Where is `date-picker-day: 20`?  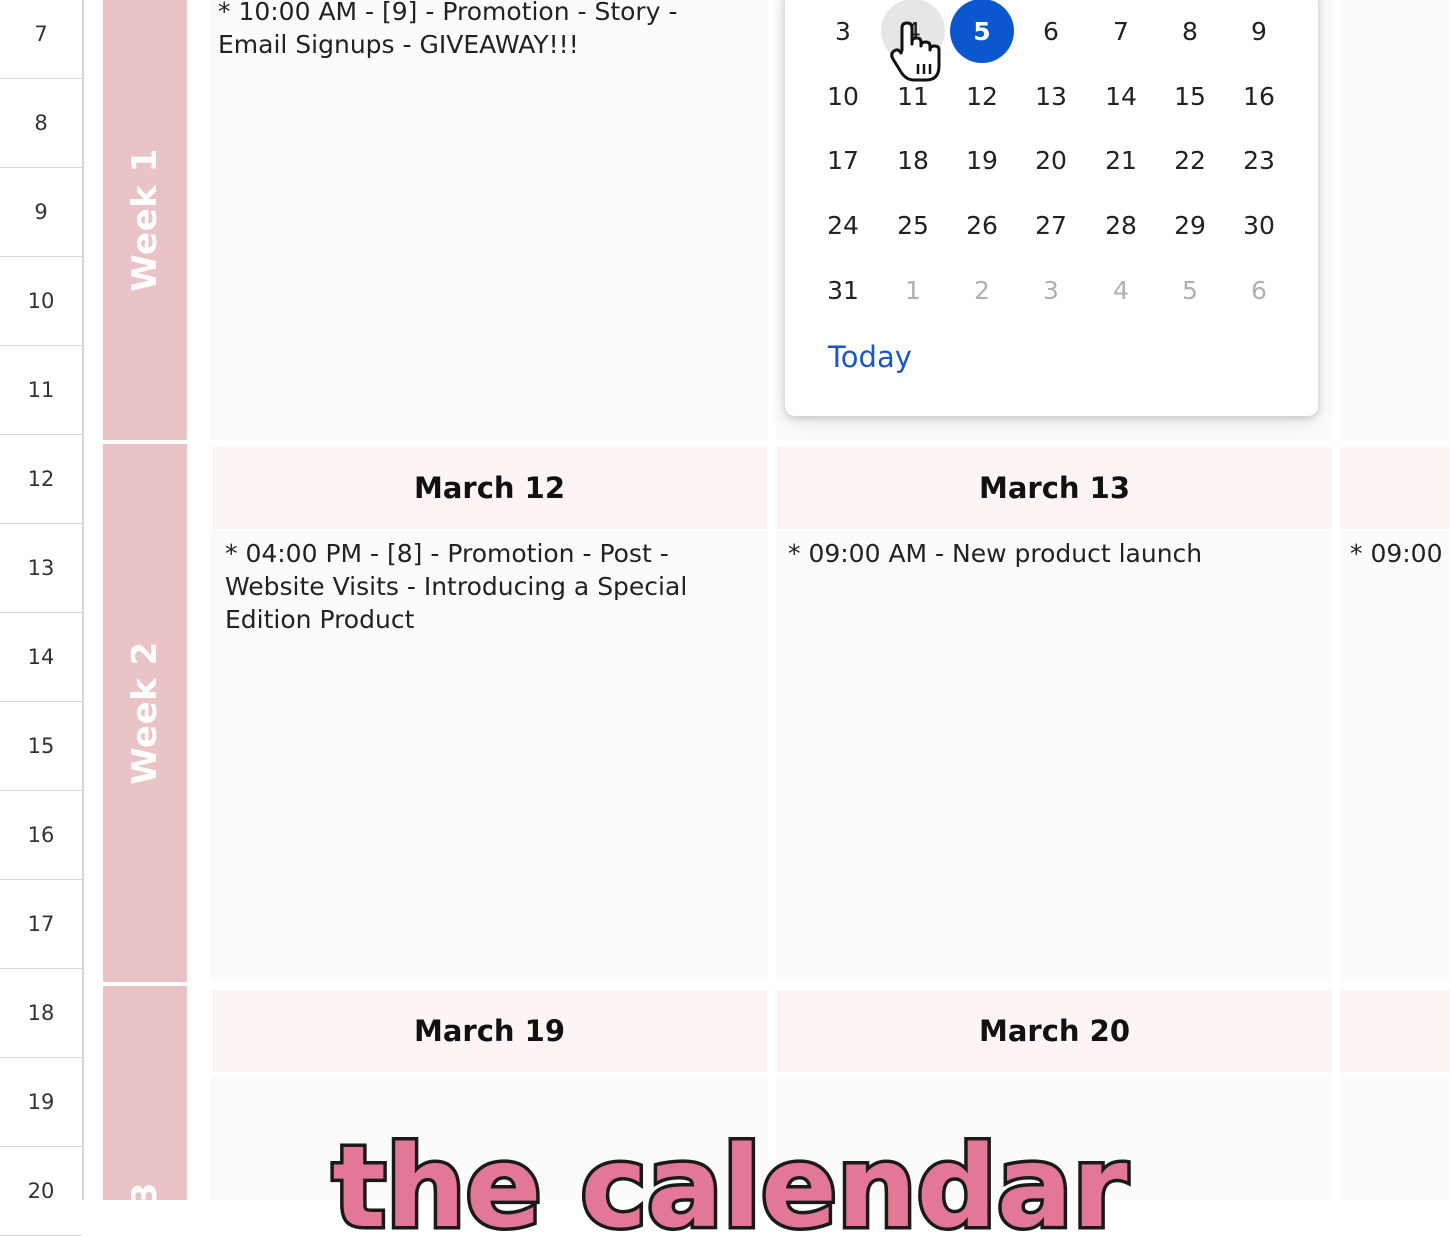 date-picker-day: 20 is located at coordinates (1051, 160).